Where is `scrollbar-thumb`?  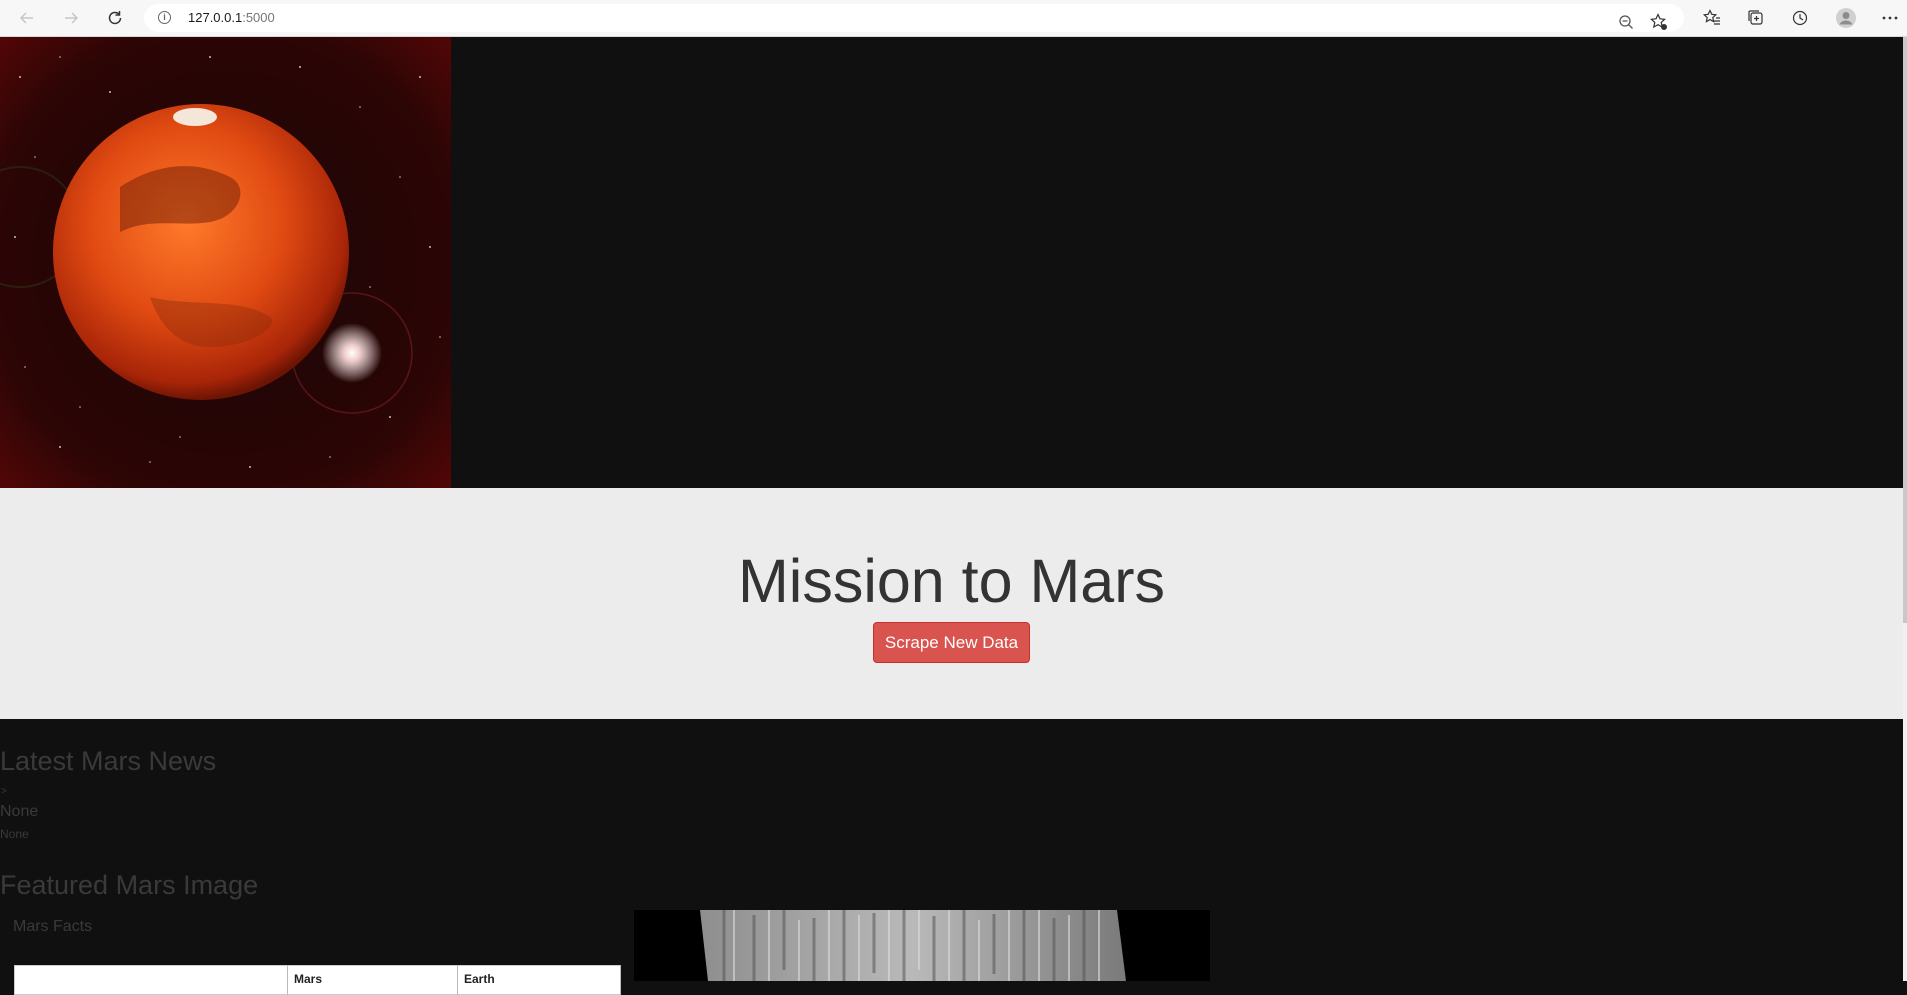
scrollbar-thumb is located at coordinates (1905, 330).